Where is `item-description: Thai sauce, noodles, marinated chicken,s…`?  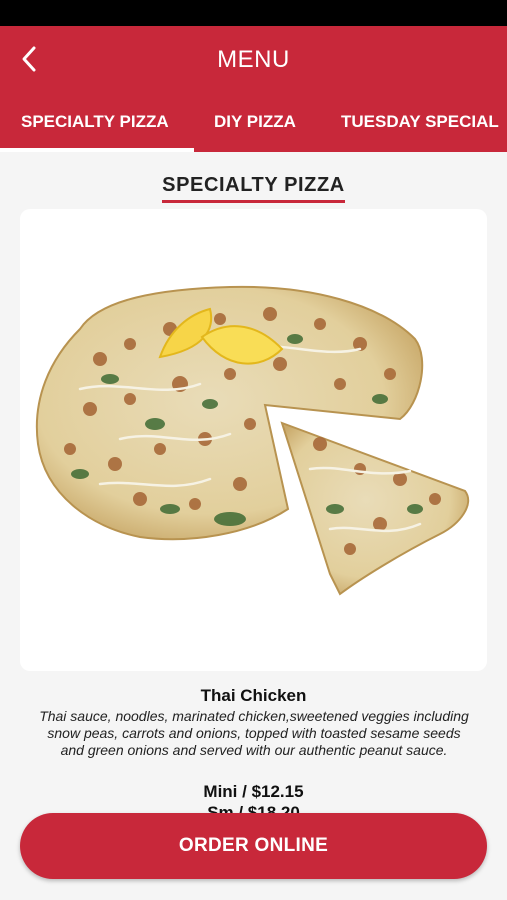
item-description: Thai sauce, noodles, marinated chicken,s… is located at coordinates (254, 733).